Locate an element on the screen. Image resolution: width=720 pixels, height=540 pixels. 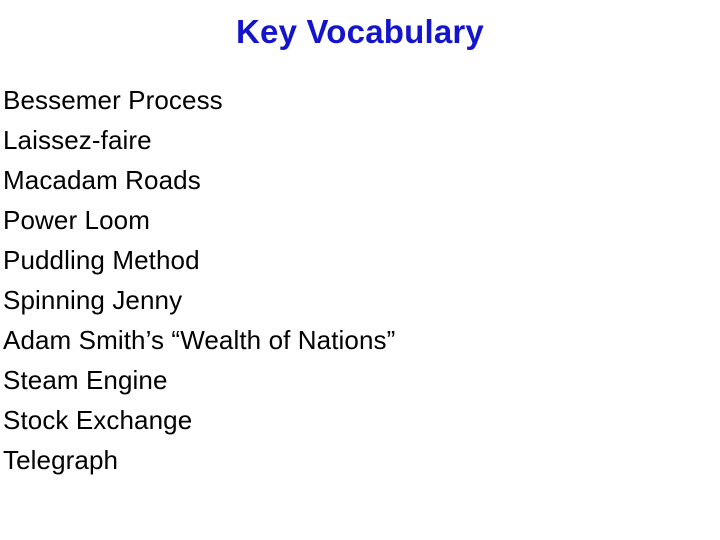
list-item: Puddling Method is located at coordinates (101, 260).